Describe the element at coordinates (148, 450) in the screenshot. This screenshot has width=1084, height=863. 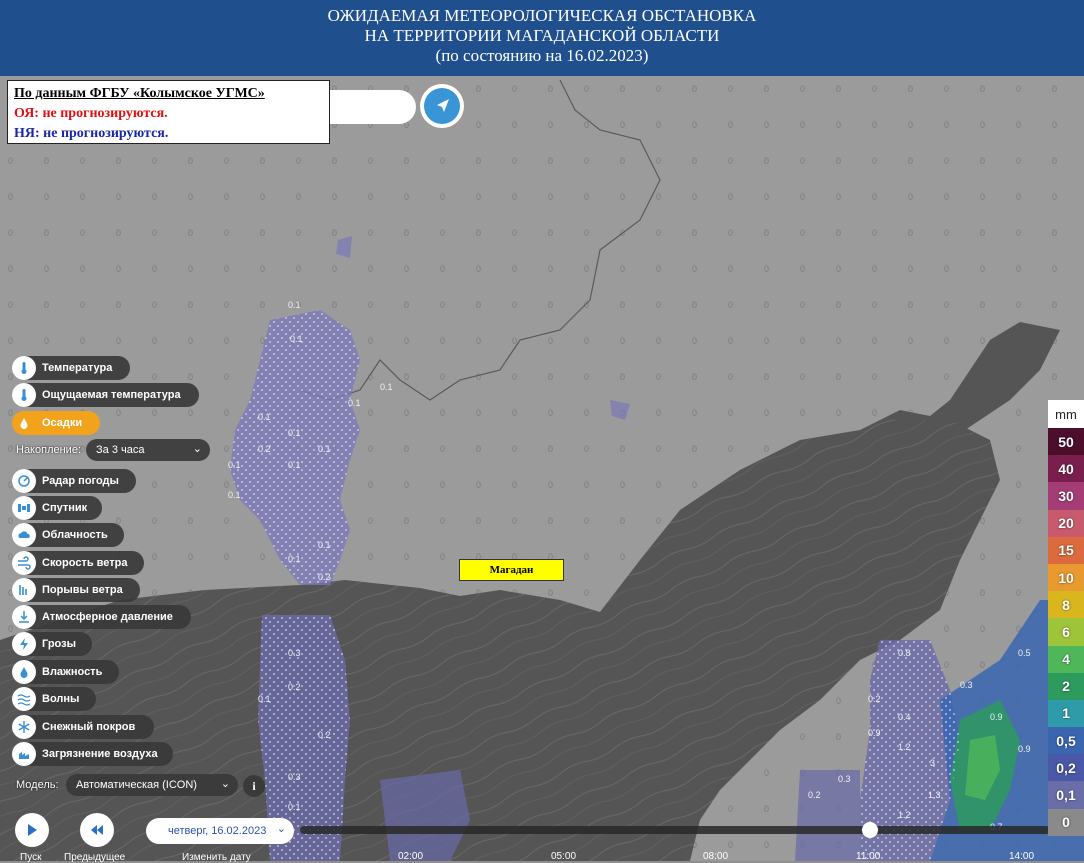
I see `accumulation-select: За 3 часа ⌄` at that location.